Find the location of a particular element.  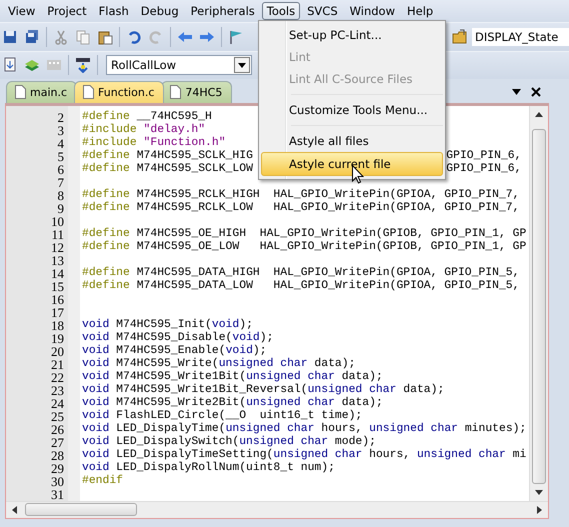

line-number: 9 is located at coordinates (60, 208).